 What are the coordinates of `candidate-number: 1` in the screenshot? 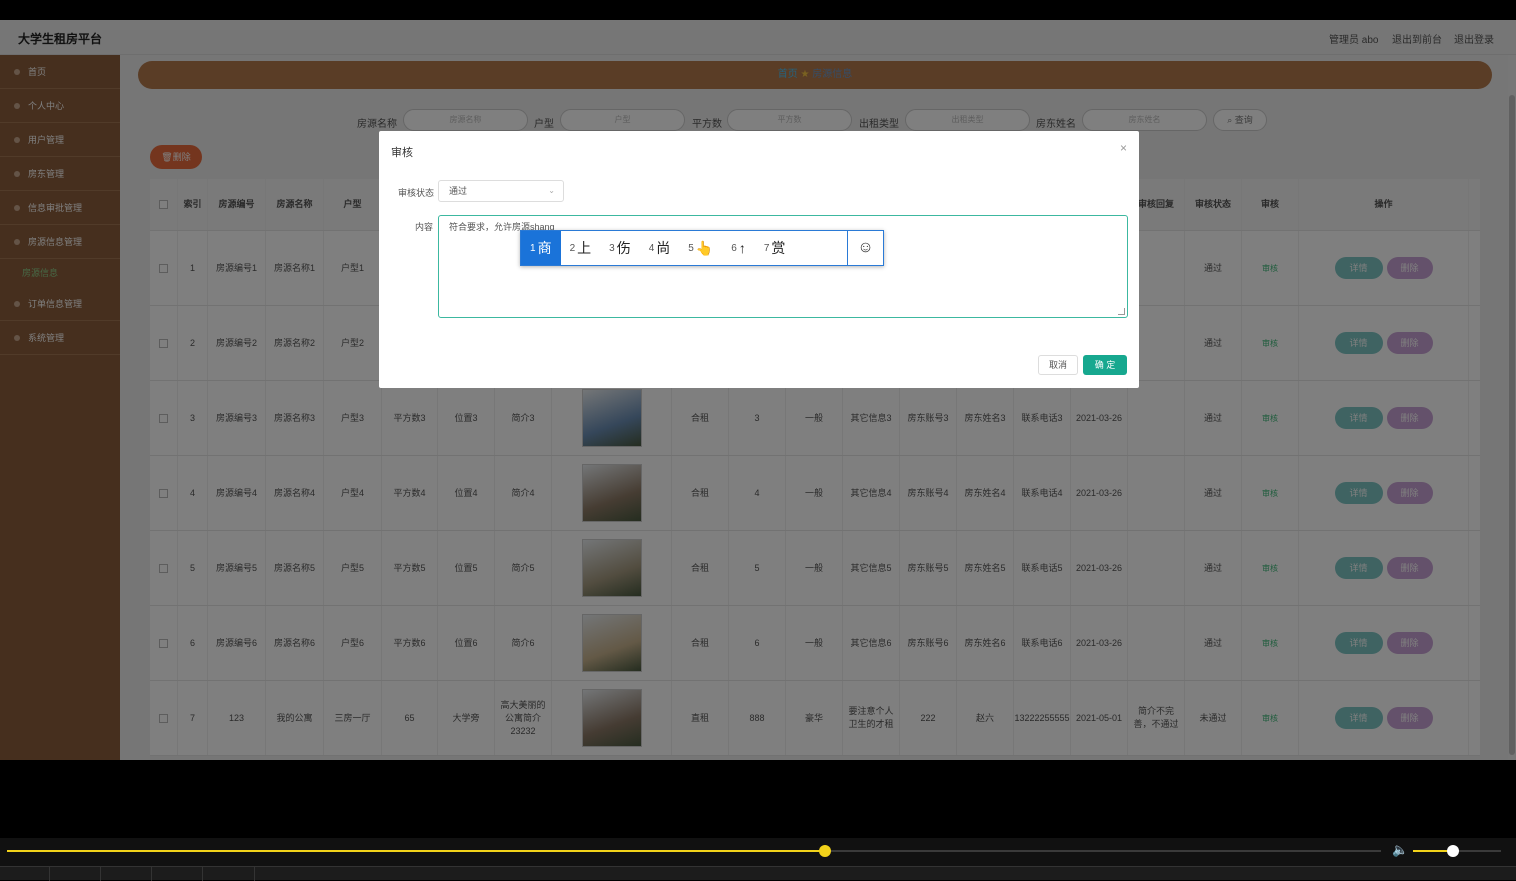 It's located at (533, 248).